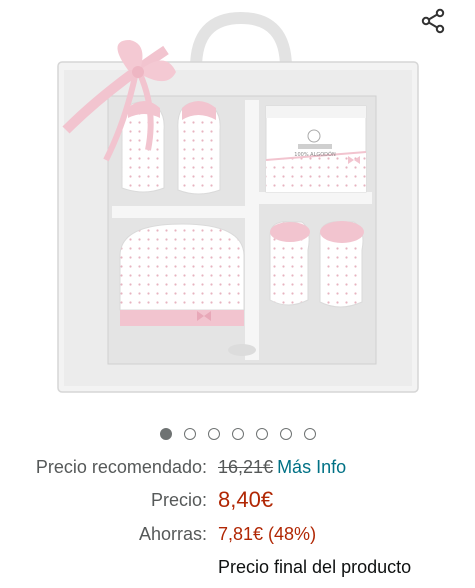  I want to click on svg-text: 100% ALGODÓN, so click(315, 154).